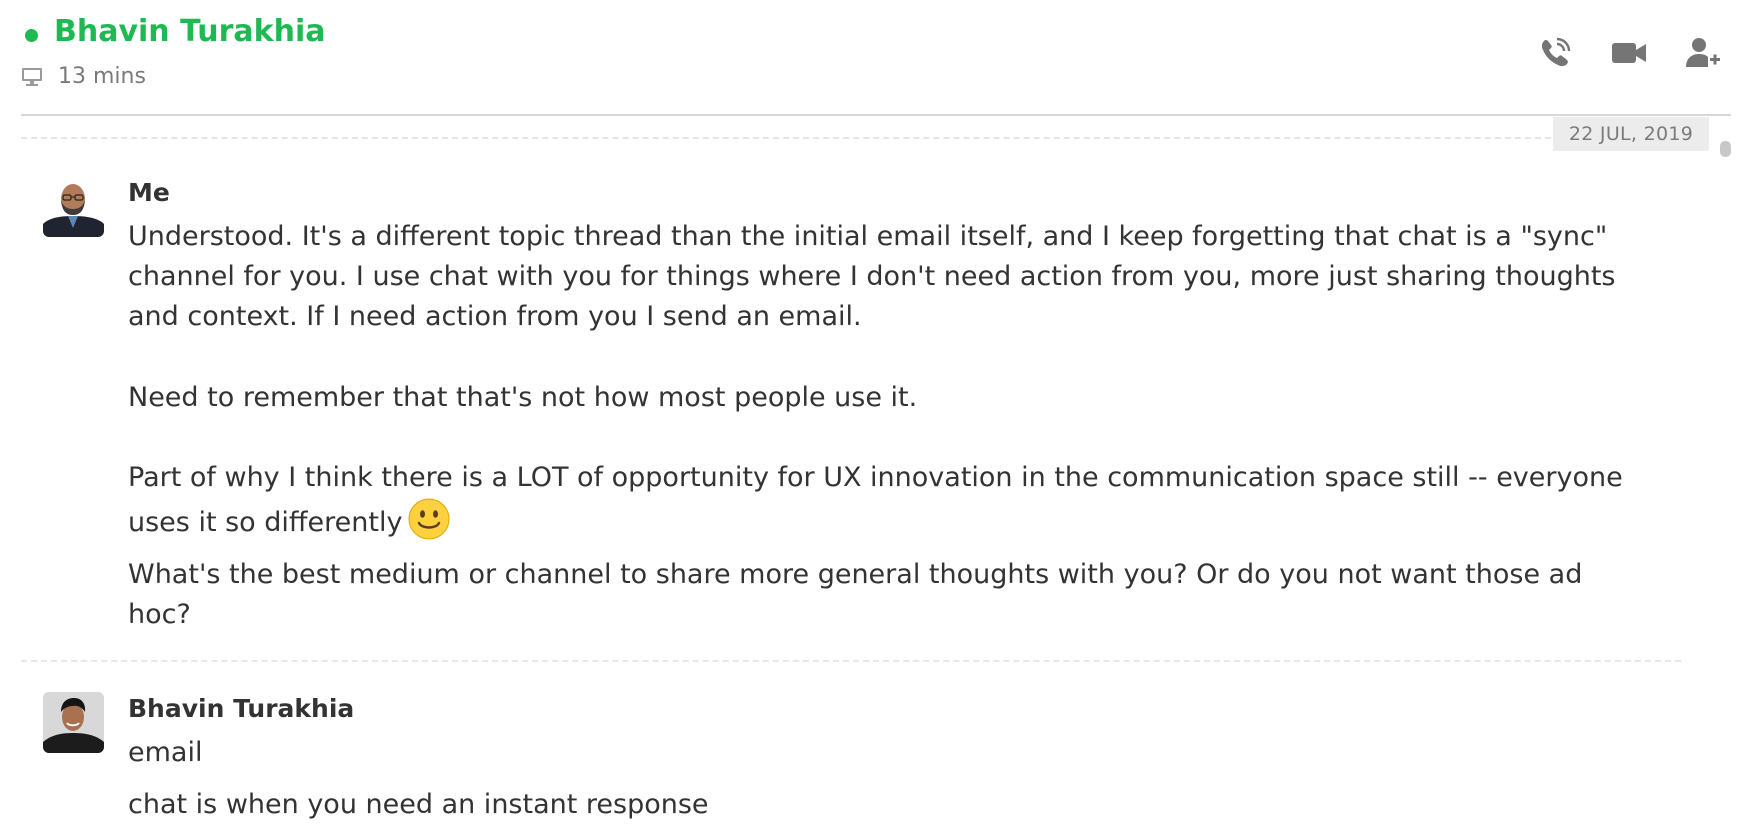 This screenshot has height=826, width=1753. I want to click on date-separator-line, so click(786, 138).